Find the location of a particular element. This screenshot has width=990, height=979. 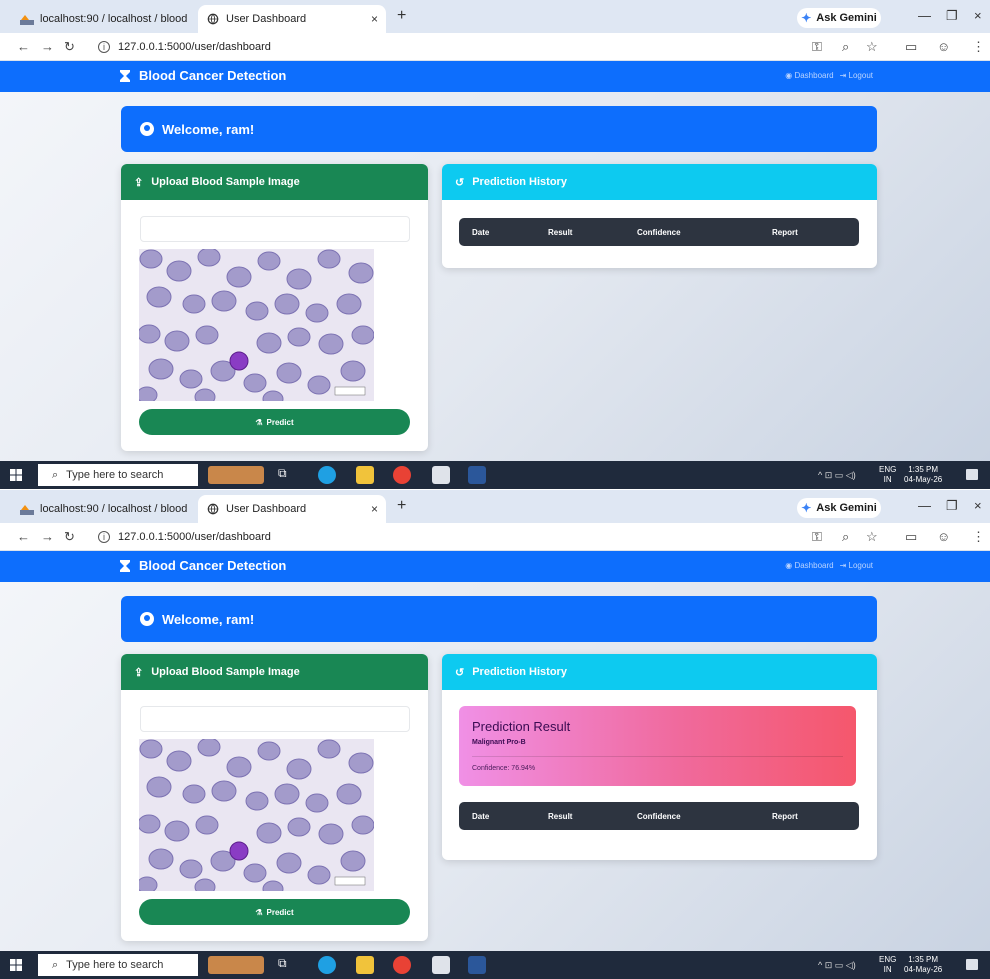

phpmyadmin-favicon-icon is located at coordinates (27, 20).